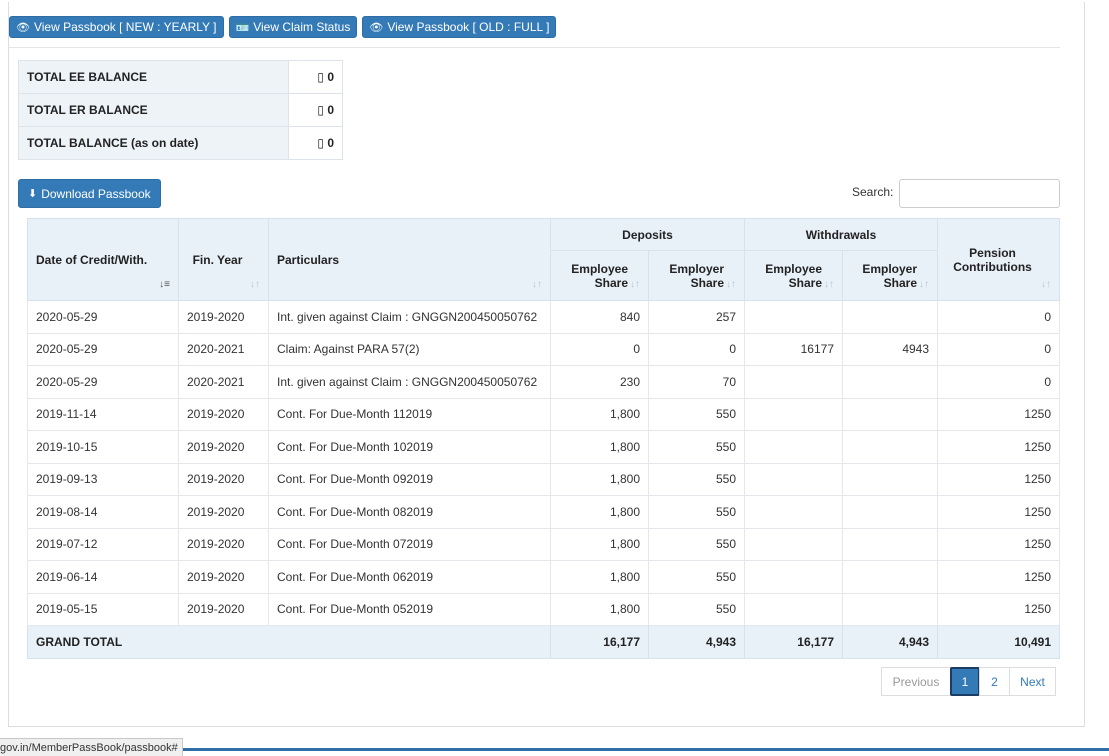 The image size is (1109, 756). What do you see at coordinates (153, 110) in the screenshot?
I see `balance-label: TOTAL ER BALANCE` at bounding box center [153, 110].